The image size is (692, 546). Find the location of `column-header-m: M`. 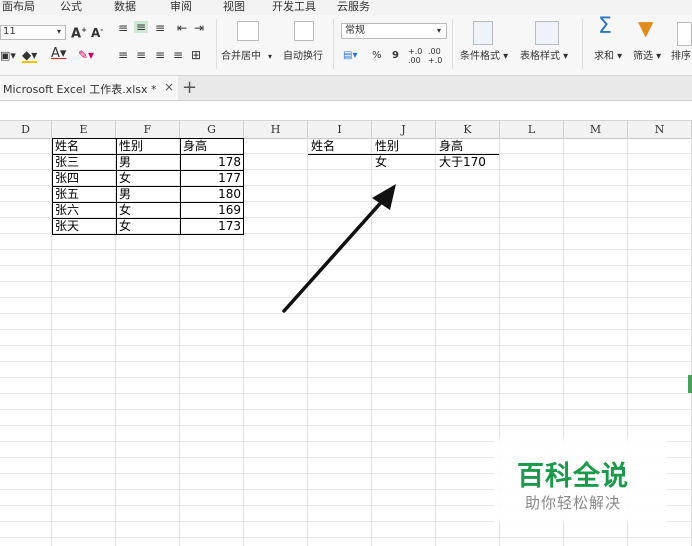

column-header-m: M is located at coordinates (596, 129).